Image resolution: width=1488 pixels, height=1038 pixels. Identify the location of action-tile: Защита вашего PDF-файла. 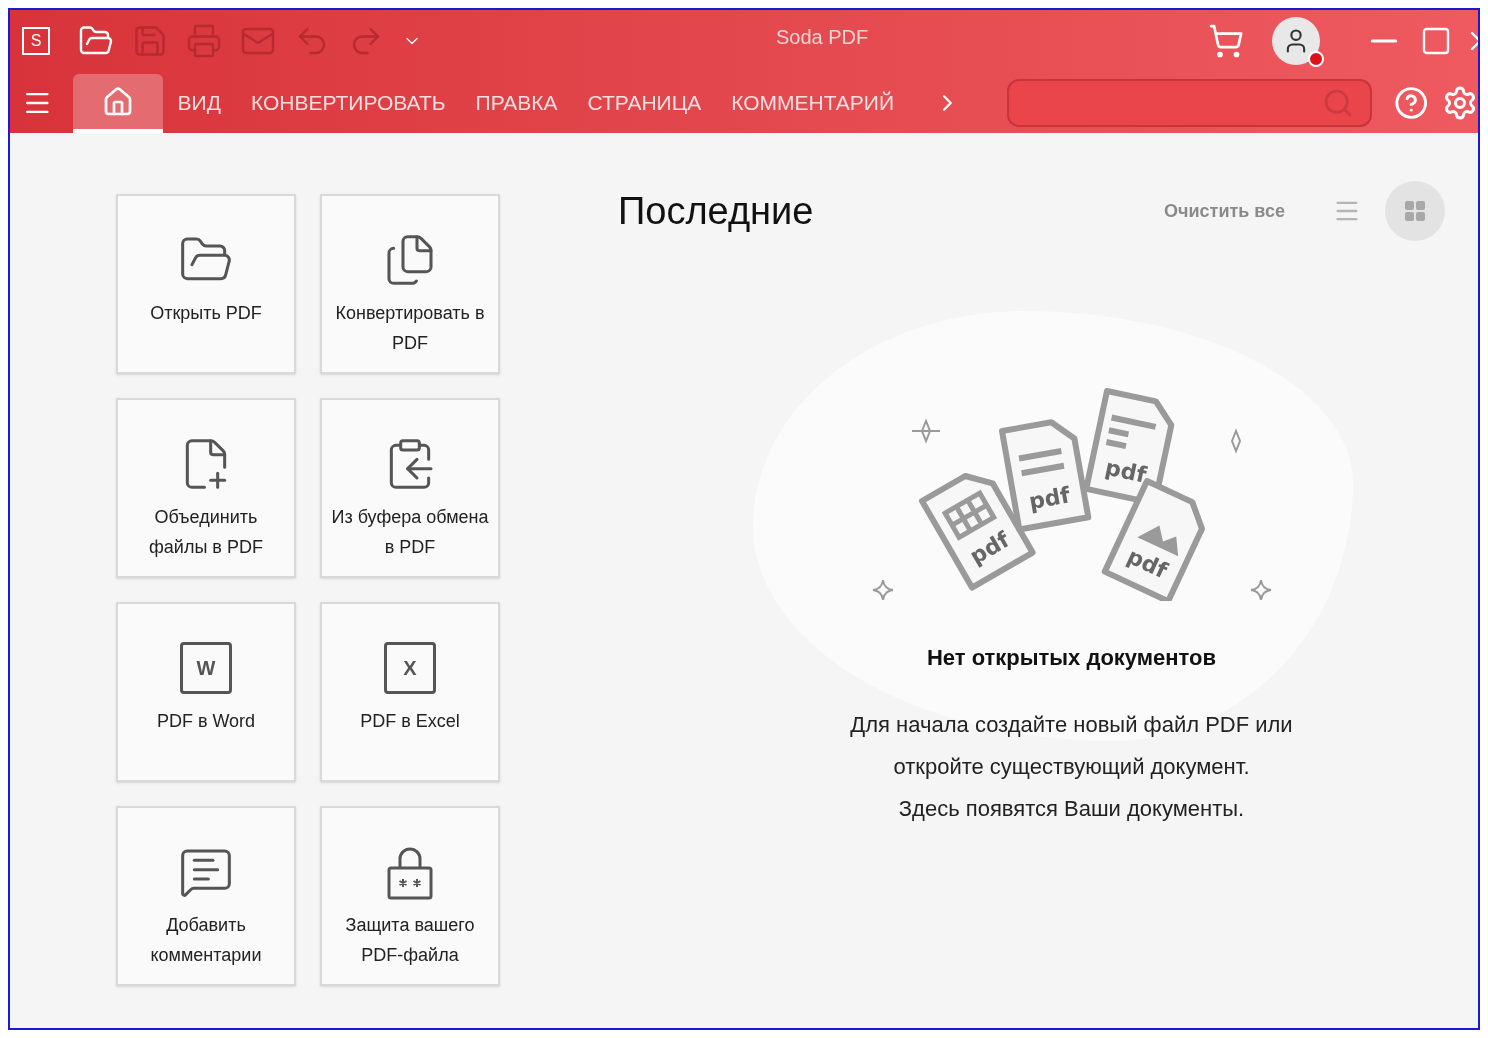
(410, 896).